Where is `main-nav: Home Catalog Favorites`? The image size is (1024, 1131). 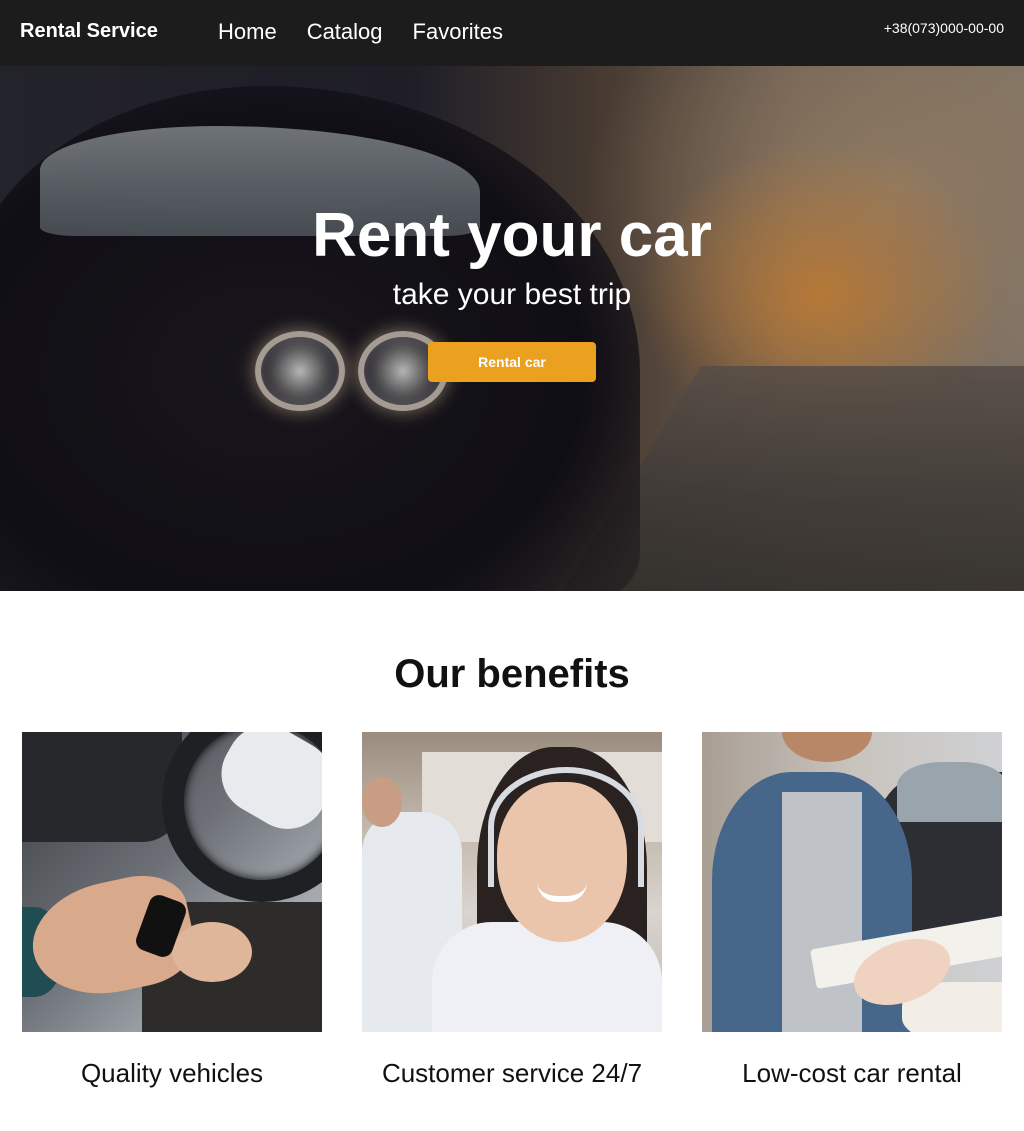 main-nav: Home Catalog Favorites is located at coordinates (360, 32).